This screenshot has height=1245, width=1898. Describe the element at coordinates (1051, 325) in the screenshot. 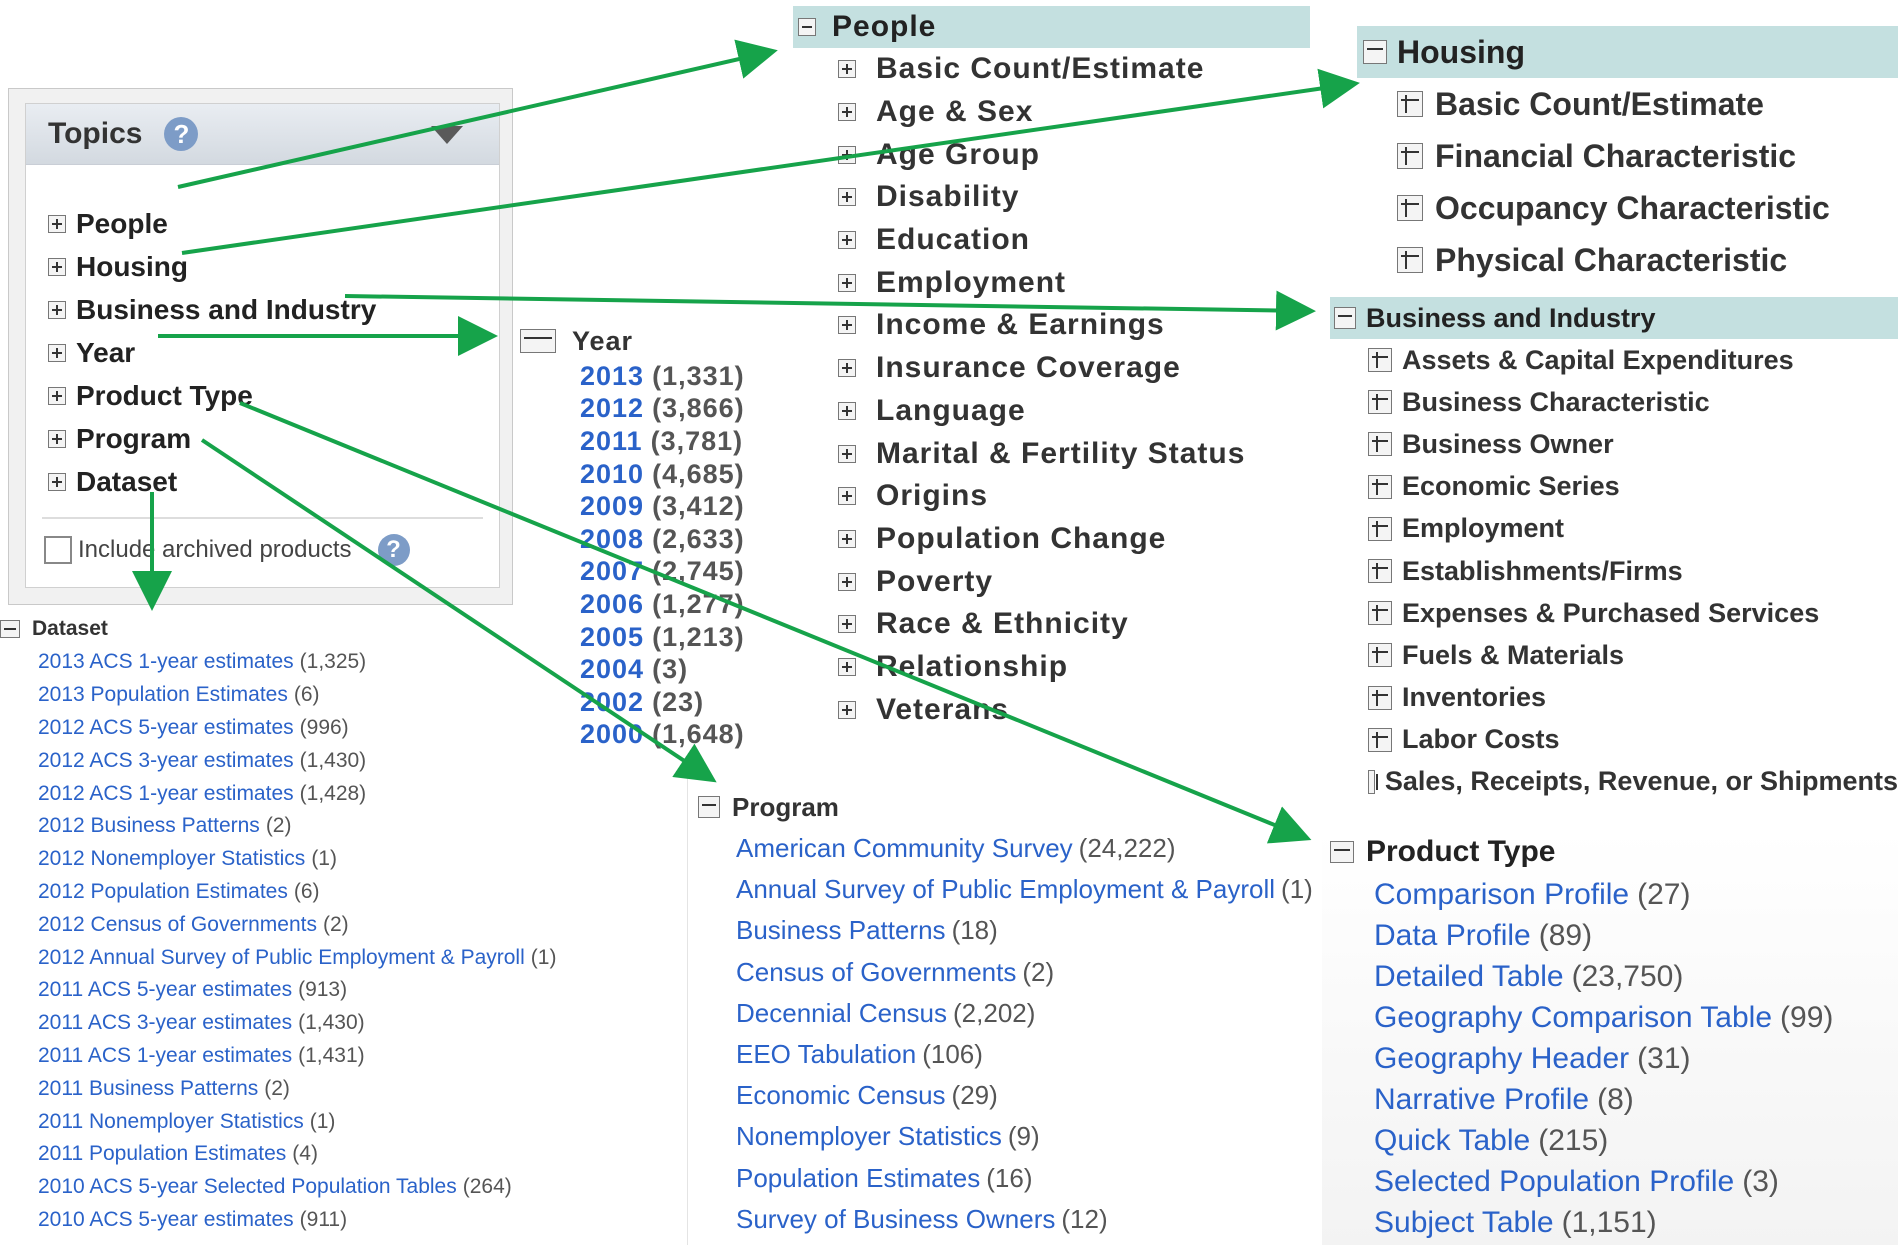

I see `list-item: Income & Earnings` at that location.